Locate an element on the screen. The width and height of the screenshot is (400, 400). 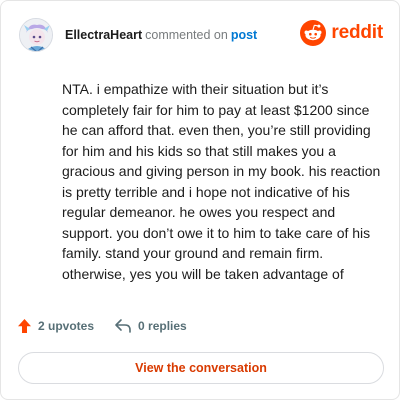
post-link: post is located at coordinates (244, 35).